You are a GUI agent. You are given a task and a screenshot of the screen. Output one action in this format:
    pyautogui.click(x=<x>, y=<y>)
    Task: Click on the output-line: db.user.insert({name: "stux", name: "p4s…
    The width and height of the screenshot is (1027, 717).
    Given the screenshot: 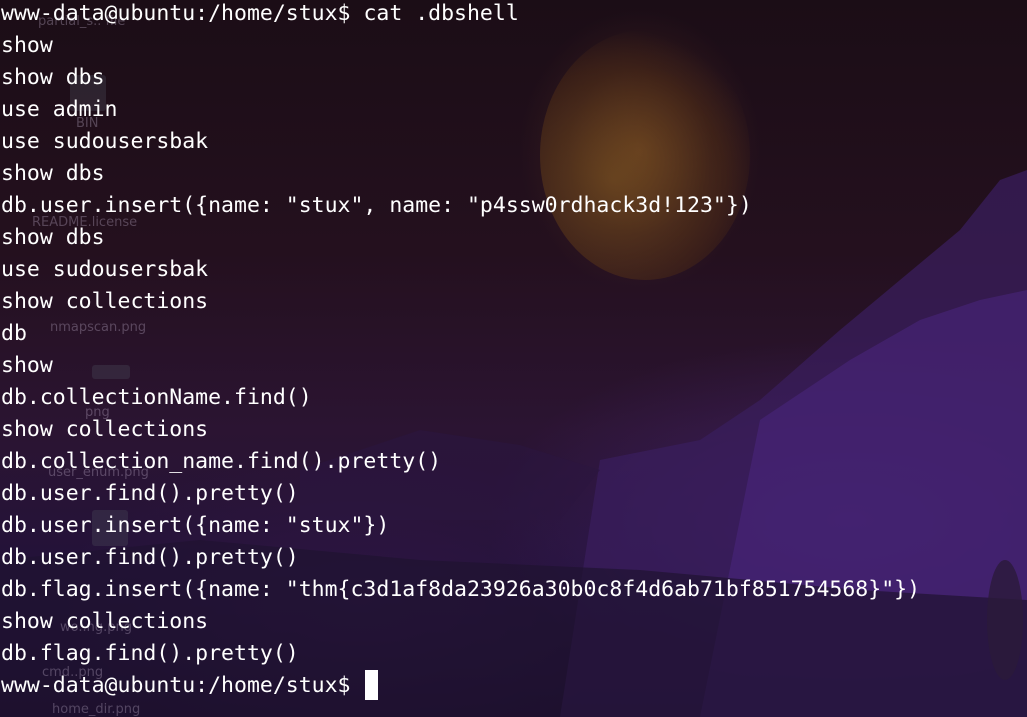 What is the action you would take?
    pyautogui.click(x=376, y=205)
    